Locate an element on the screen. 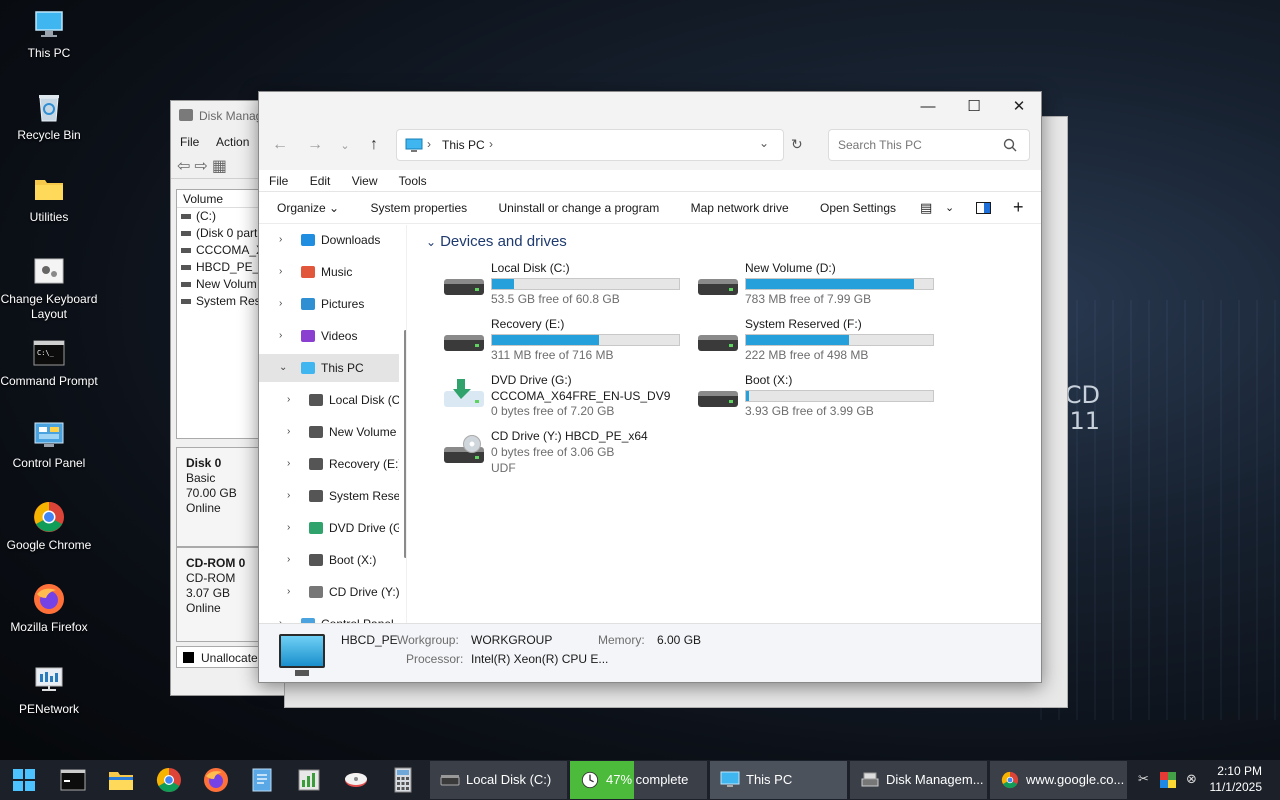  desktop-icon-mozilla-firefox: Mozilla Firefox is located at coordinates (49, 608).